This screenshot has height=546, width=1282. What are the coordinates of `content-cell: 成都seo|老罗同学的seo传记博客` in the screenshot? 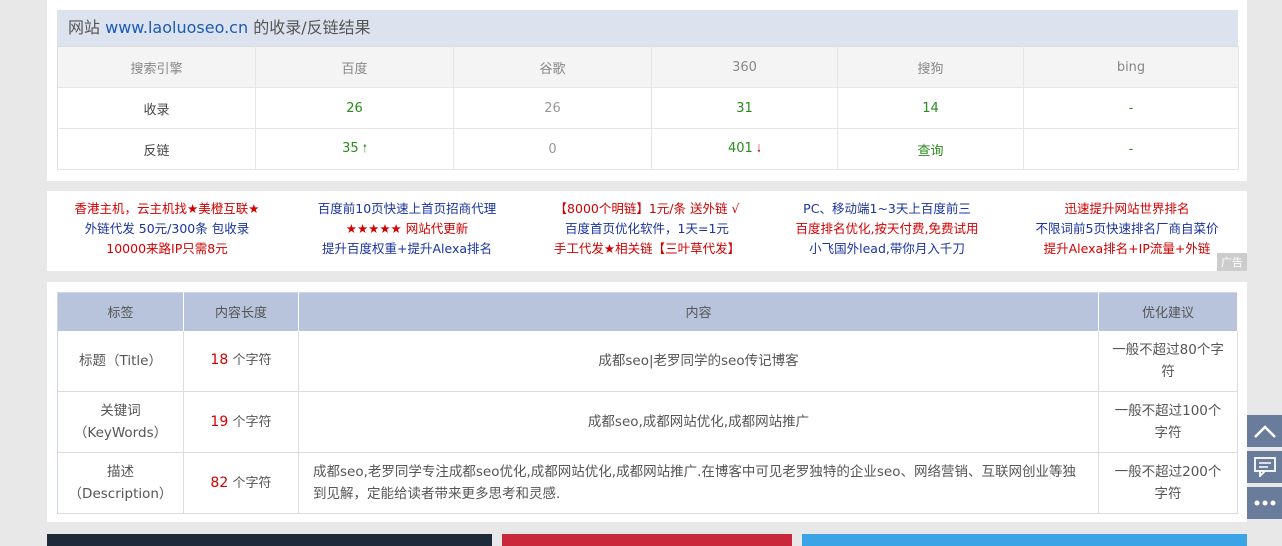 It's located at (698, 361).